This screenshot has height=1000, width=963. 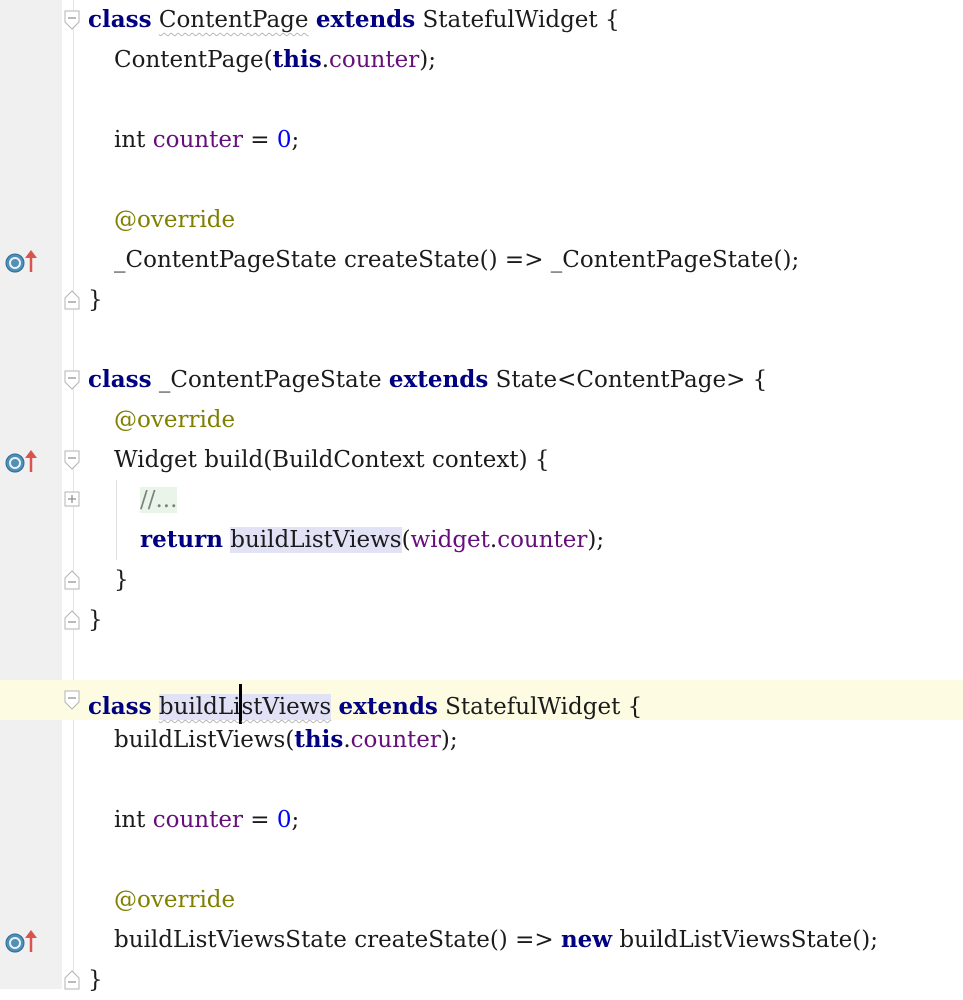 I want to click on code-token: _ContentPageState, so click(x=662, y=260).